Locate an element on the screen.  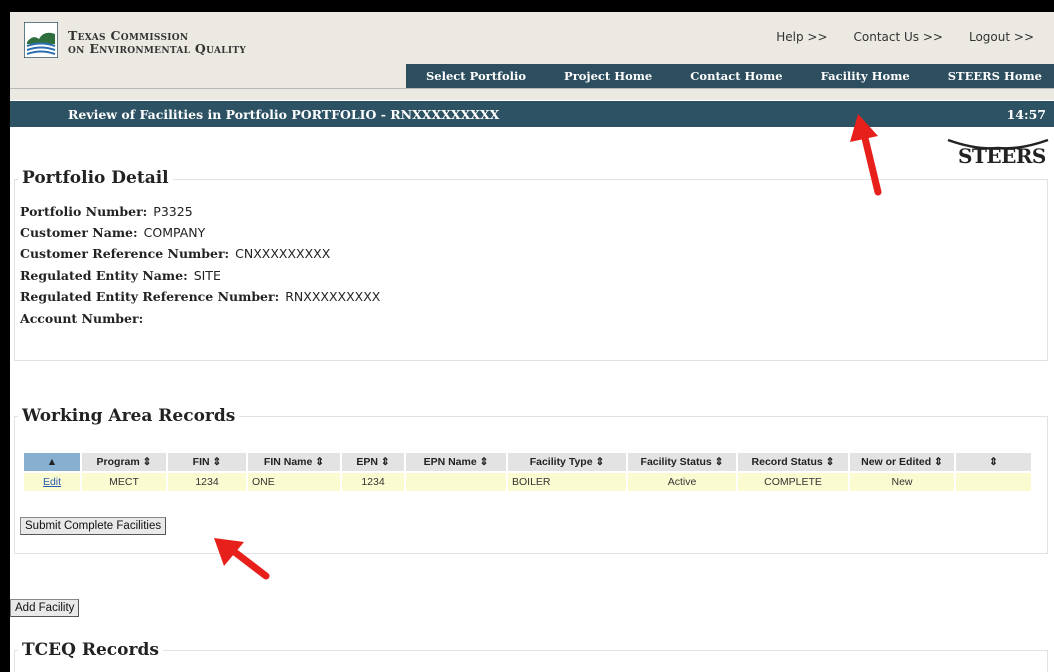
fin-name-cell: ONE is located at coordinates (294, 482).